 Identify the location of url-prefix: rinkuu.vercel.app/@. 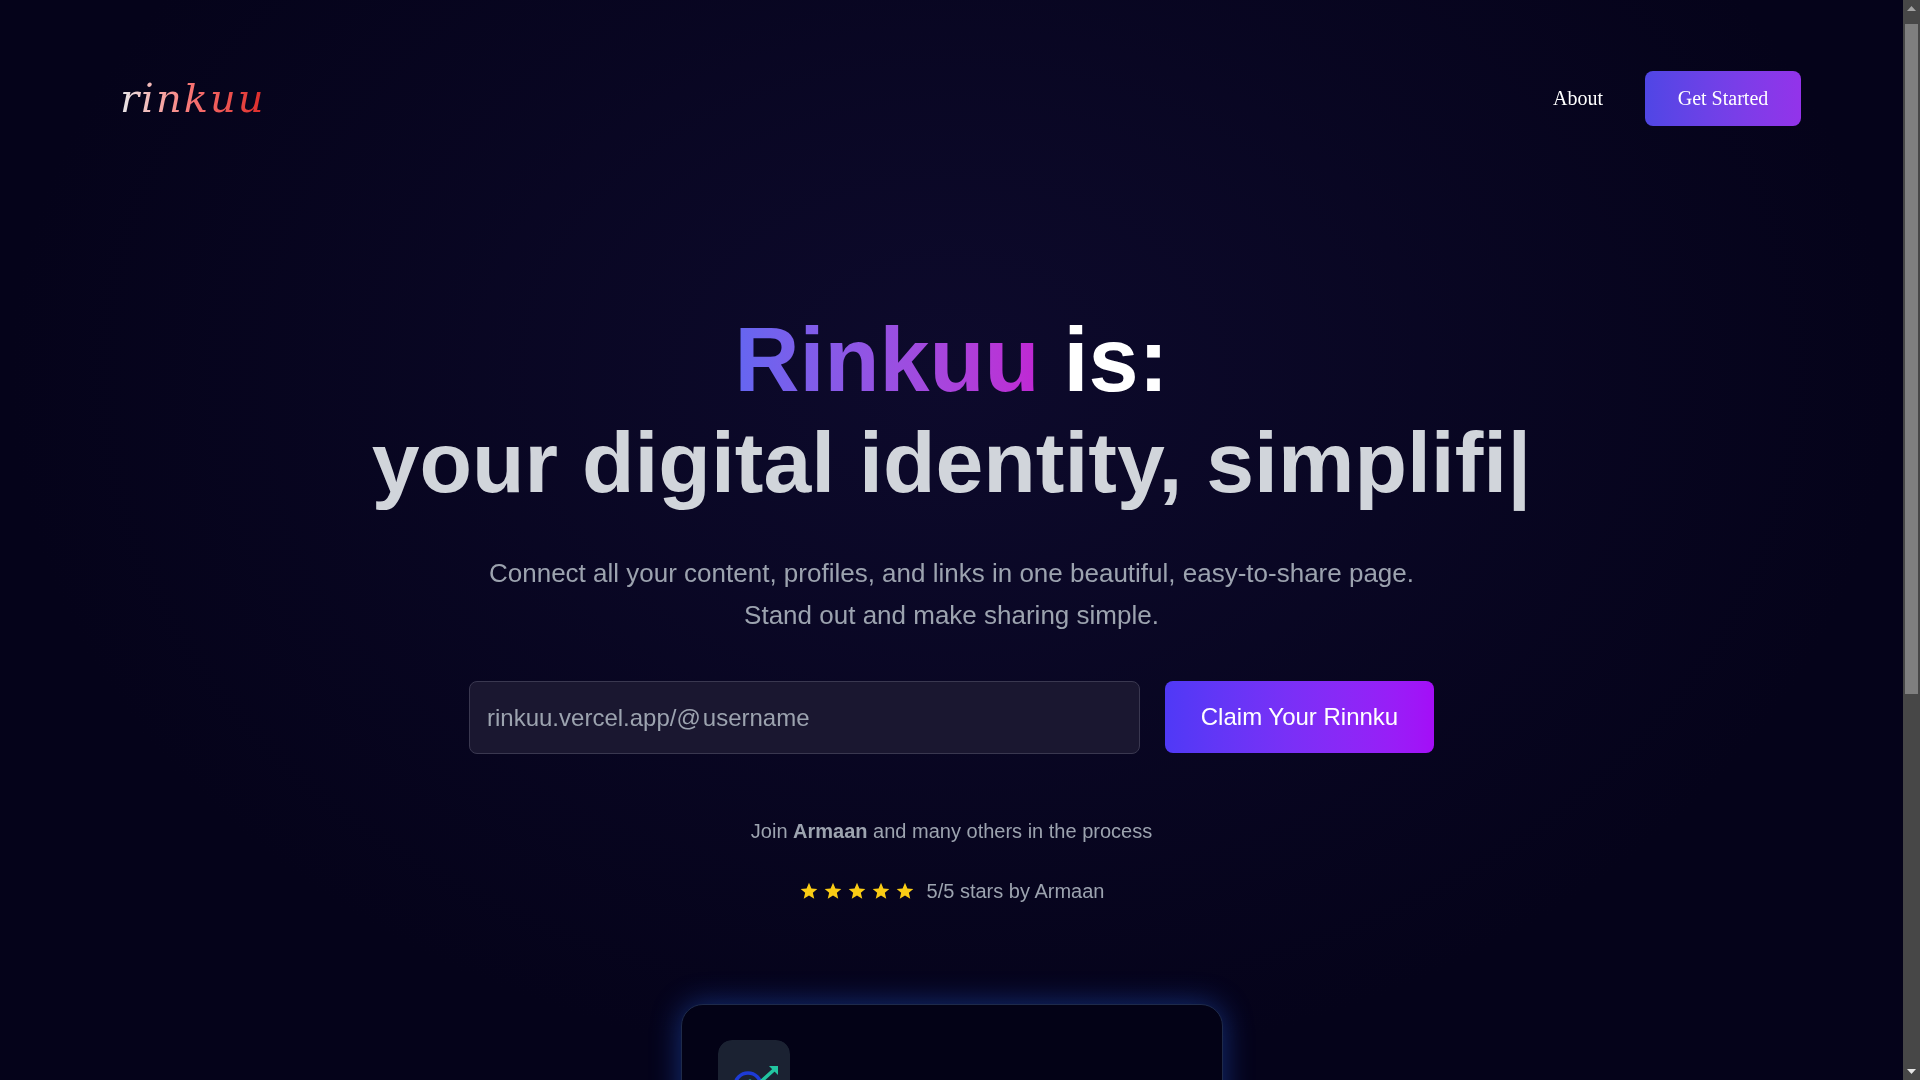
(594, 717).